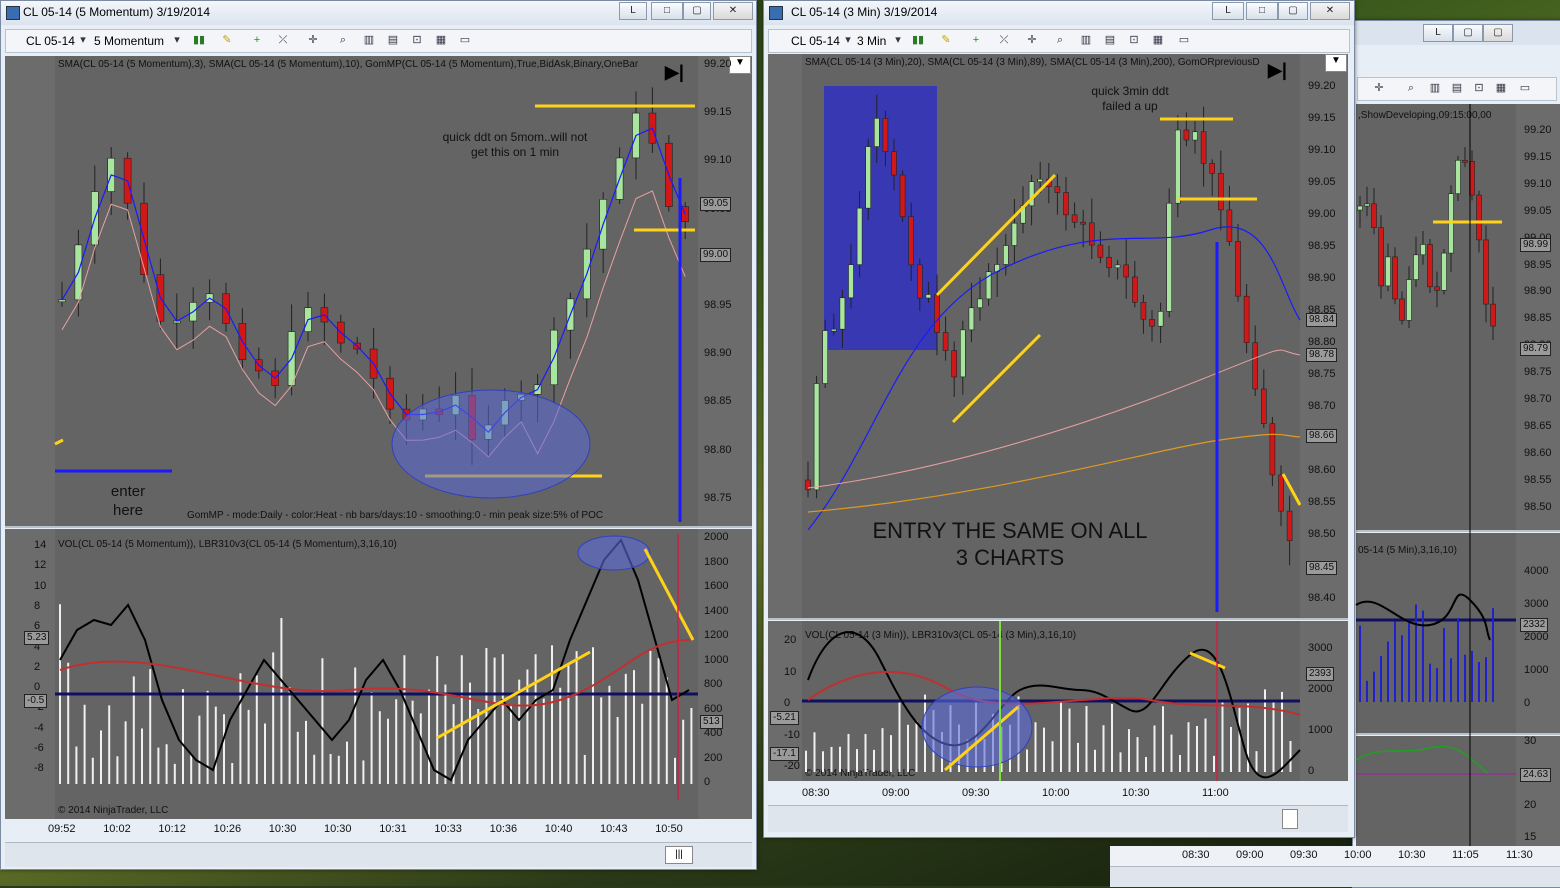 The height and width of the screenshot is (888, 1560). Describe the element at coordinates (1054, 419) in the screenshot. I see `sma-89-line` at that location.